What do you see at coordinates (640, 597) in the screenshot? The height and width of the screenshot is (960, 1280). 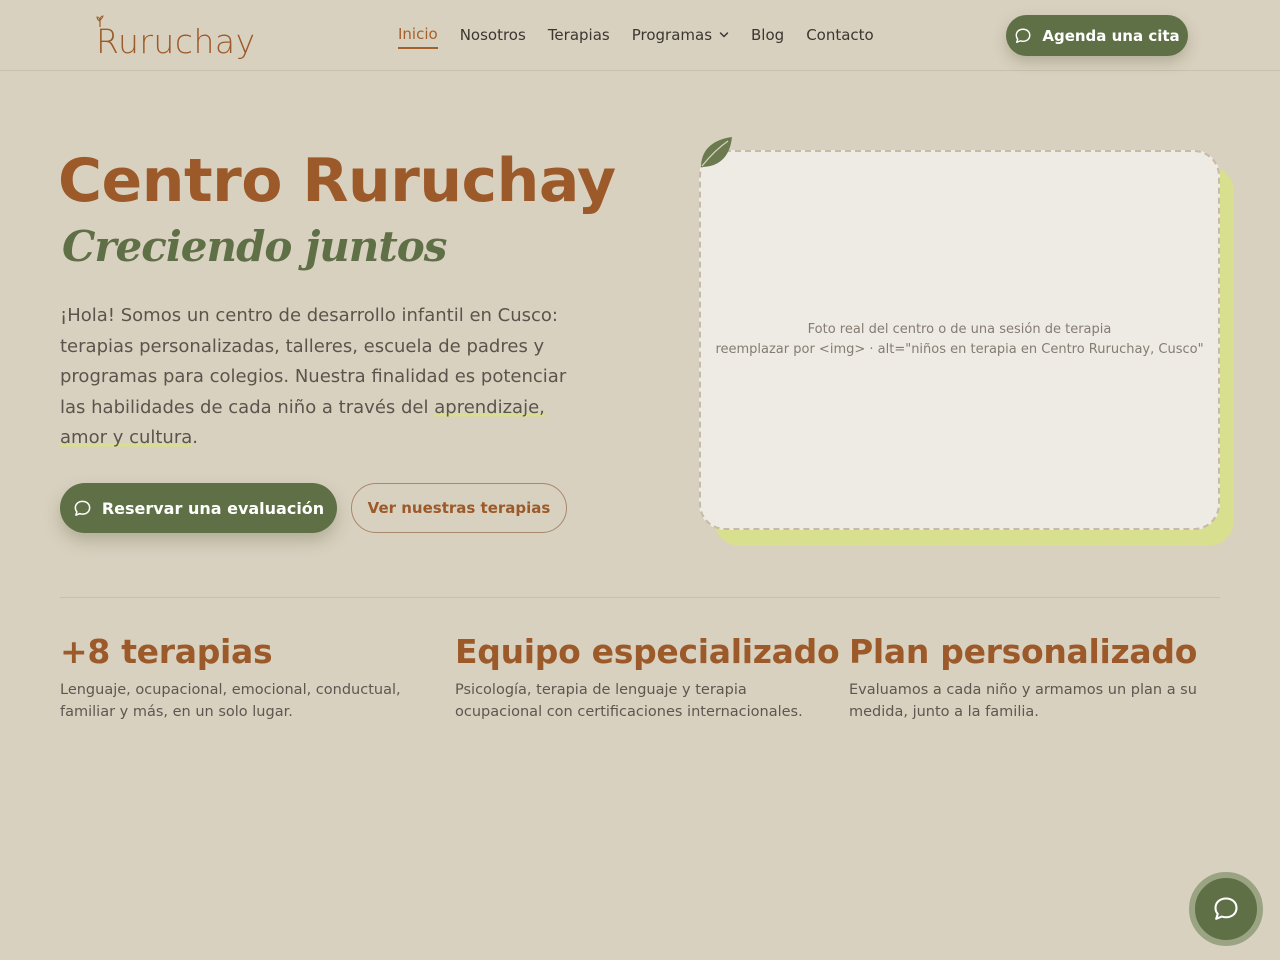 I see `section-divider` at bounding box center [640, 597].